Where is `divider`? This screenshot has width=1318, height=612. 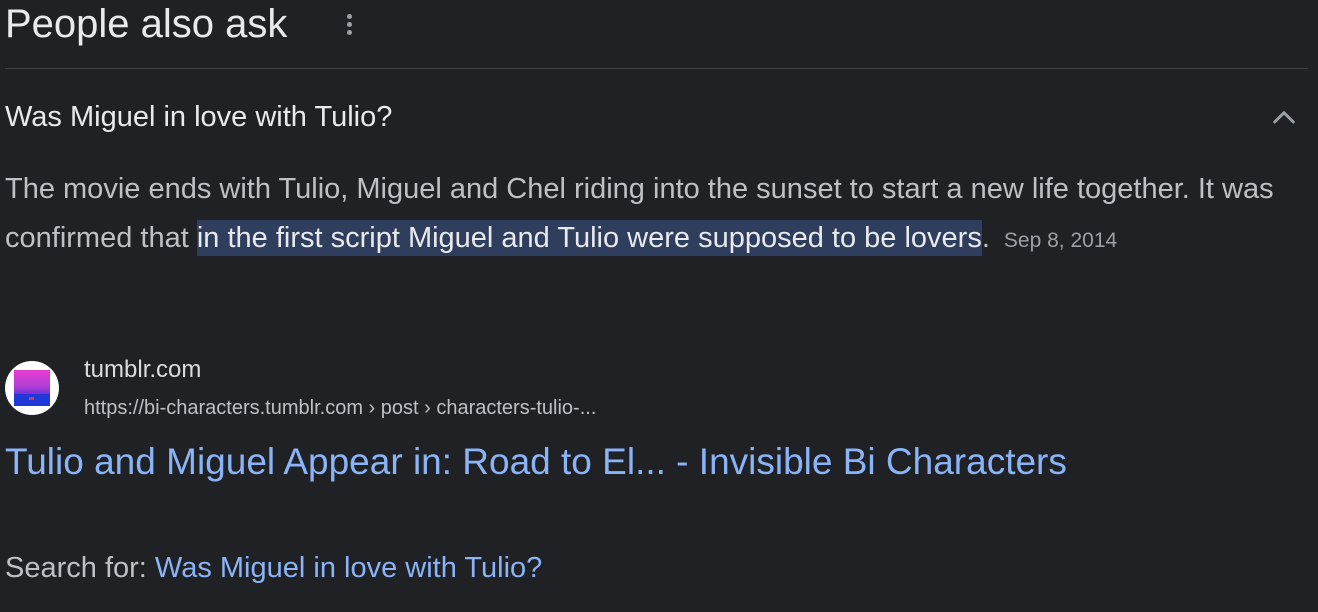
divider is located at coordinates (656, 68).